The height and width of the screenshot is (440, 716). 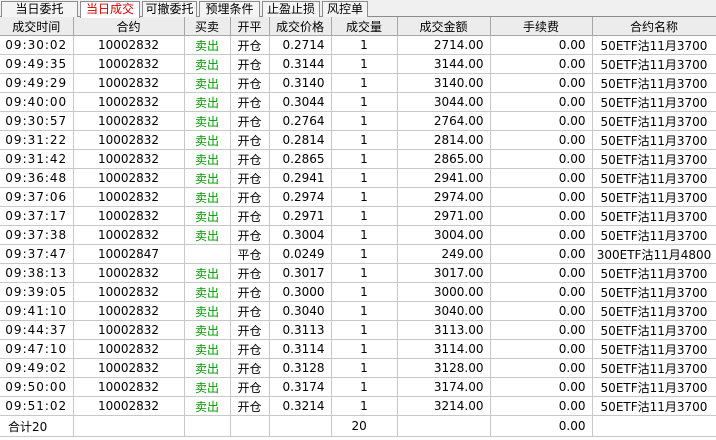 What do you see at coordinates (358, 426) in the screenshot?
I see `totals-row: 合计20 20 0.00` at bounding box center [358, 426].